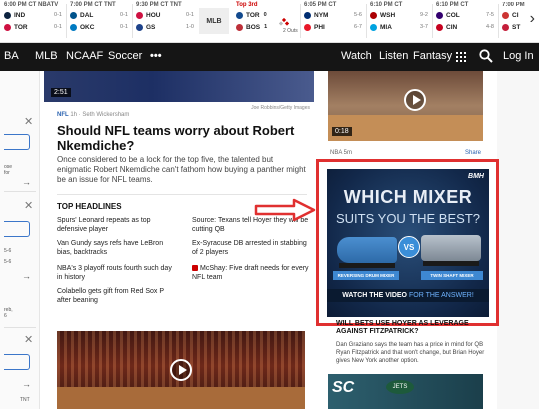 This screenshot has width=539, height=409. I want to click on login-link: Log In, so click(518, 56).